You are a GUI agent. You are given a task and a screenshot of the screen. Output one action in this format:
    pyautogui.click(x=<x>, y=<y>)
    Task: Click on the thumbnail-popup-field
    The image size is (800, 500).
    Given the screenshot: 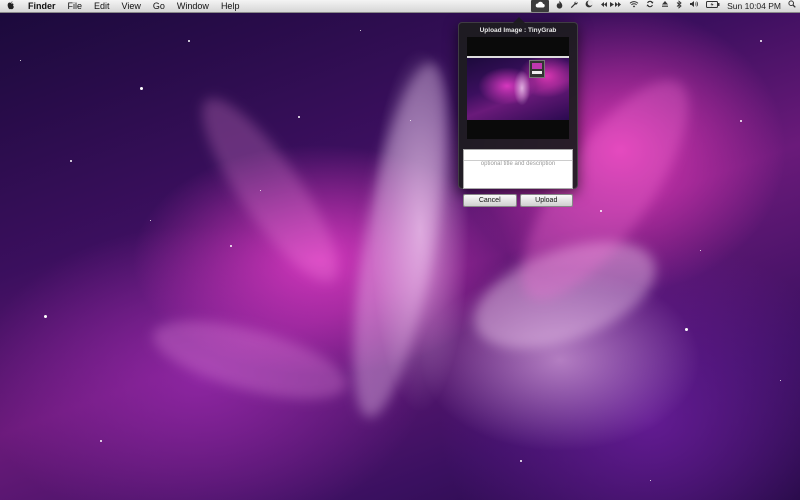 What is the action you would take?
    pyautogui.click(x=537, y=72)
    